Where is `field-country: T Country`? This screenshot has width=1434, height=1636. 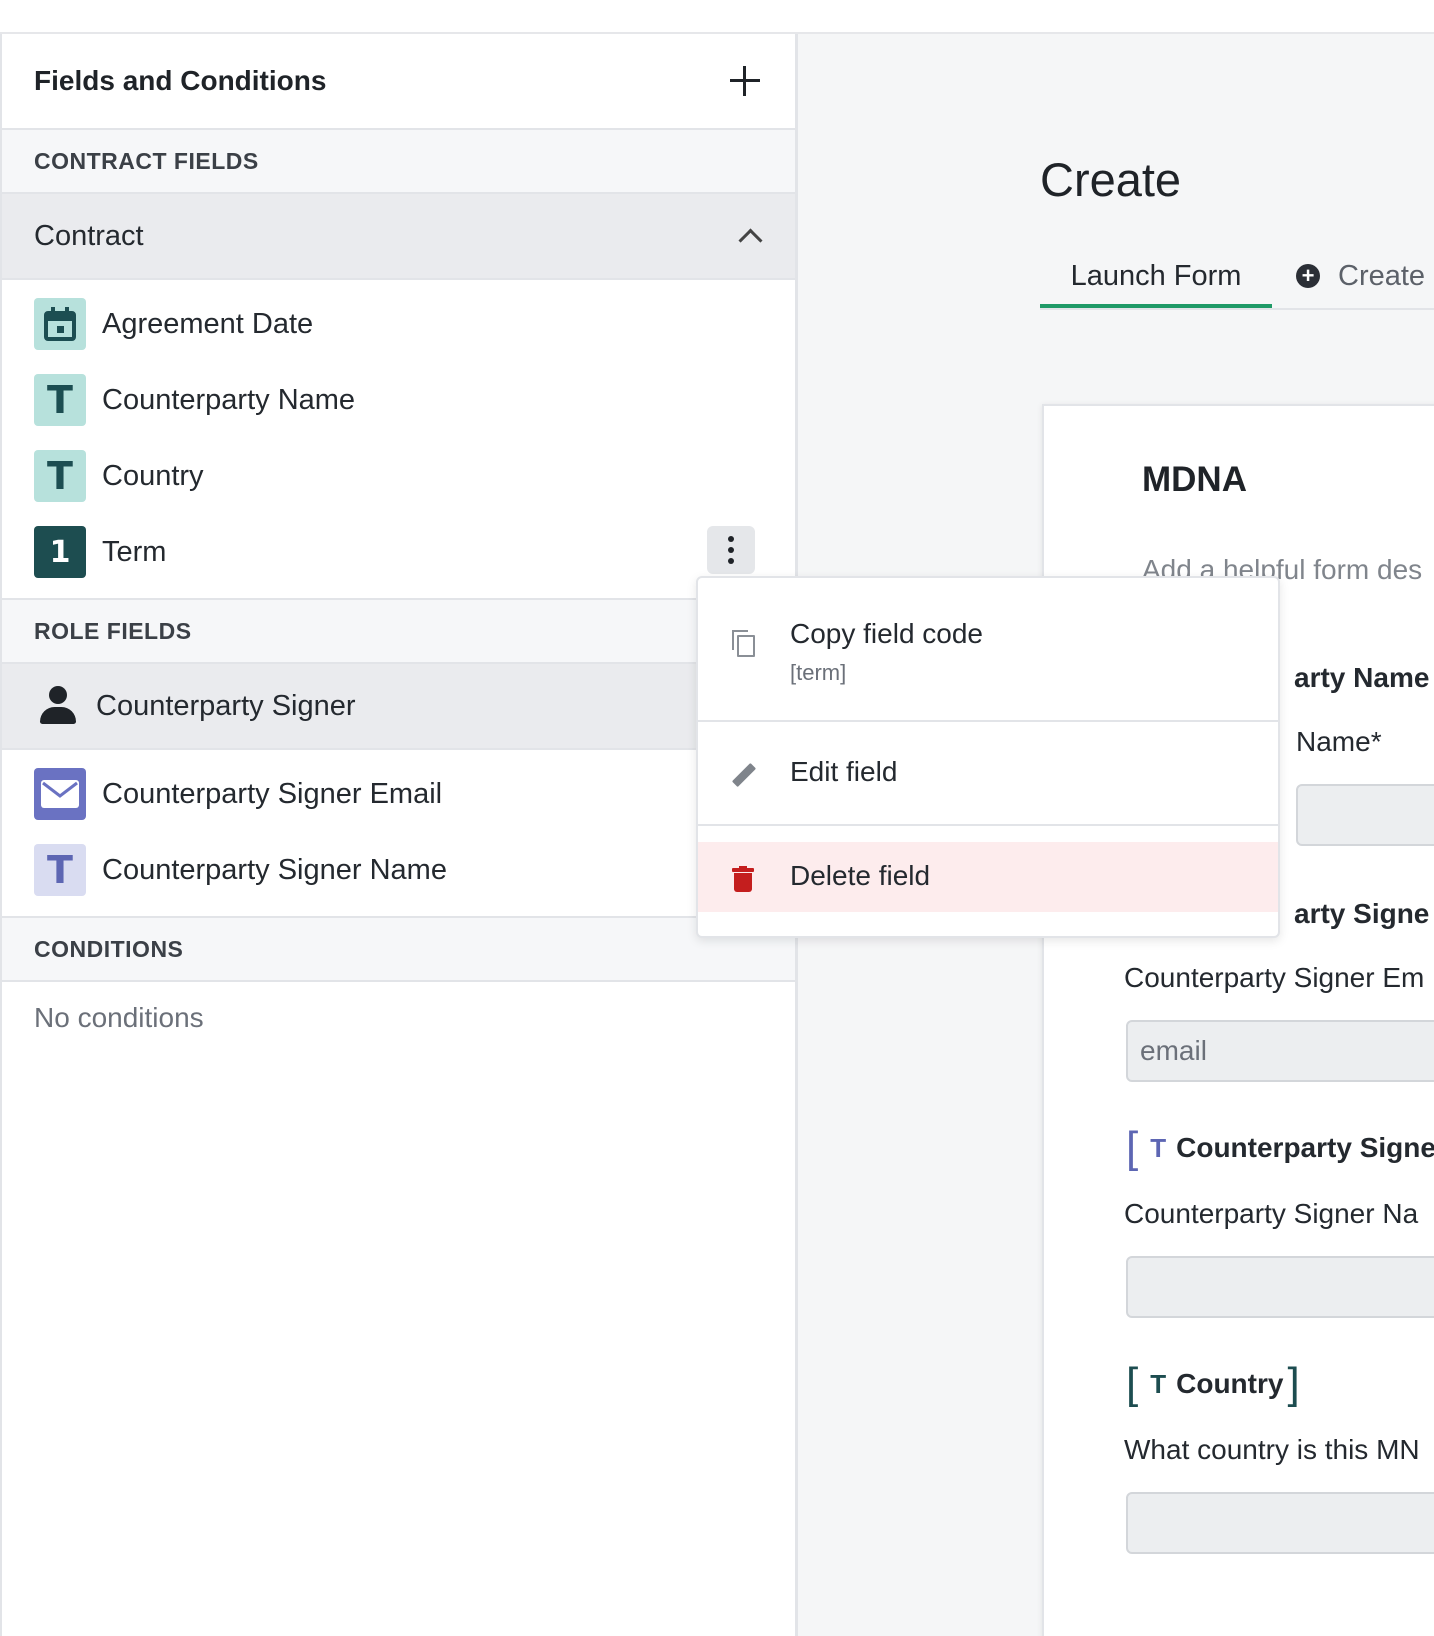
field-country: T Country is located at coordinates (398, 476).